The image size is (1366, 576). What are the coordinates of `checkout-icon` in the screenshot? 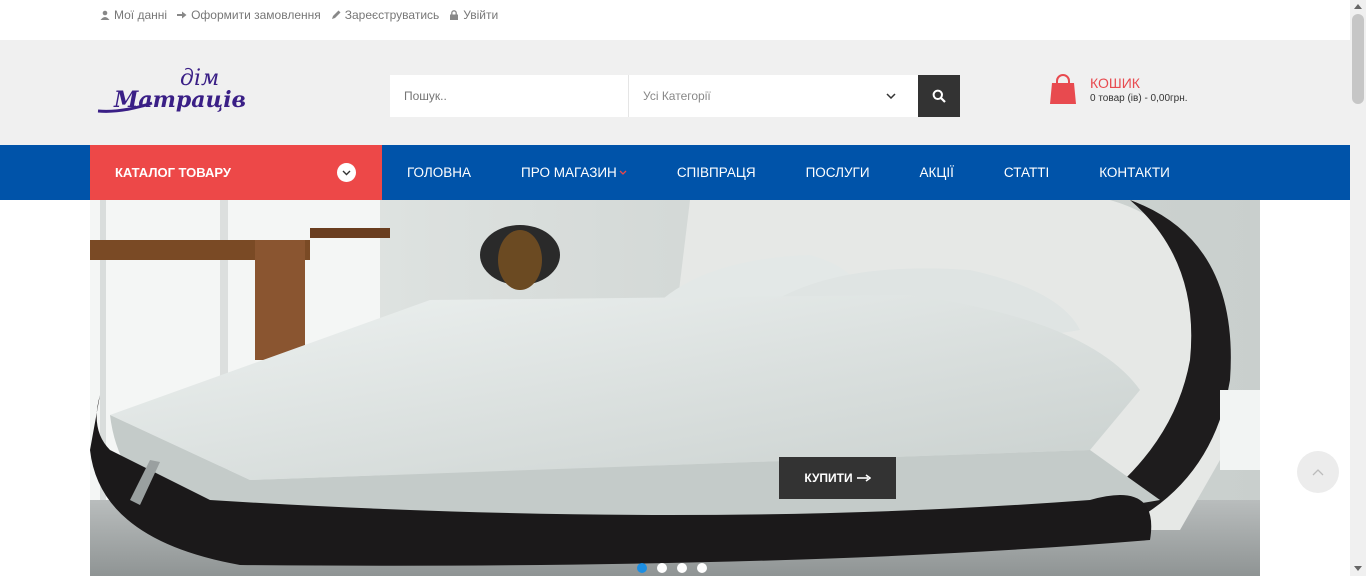 It's located at (182, 15).